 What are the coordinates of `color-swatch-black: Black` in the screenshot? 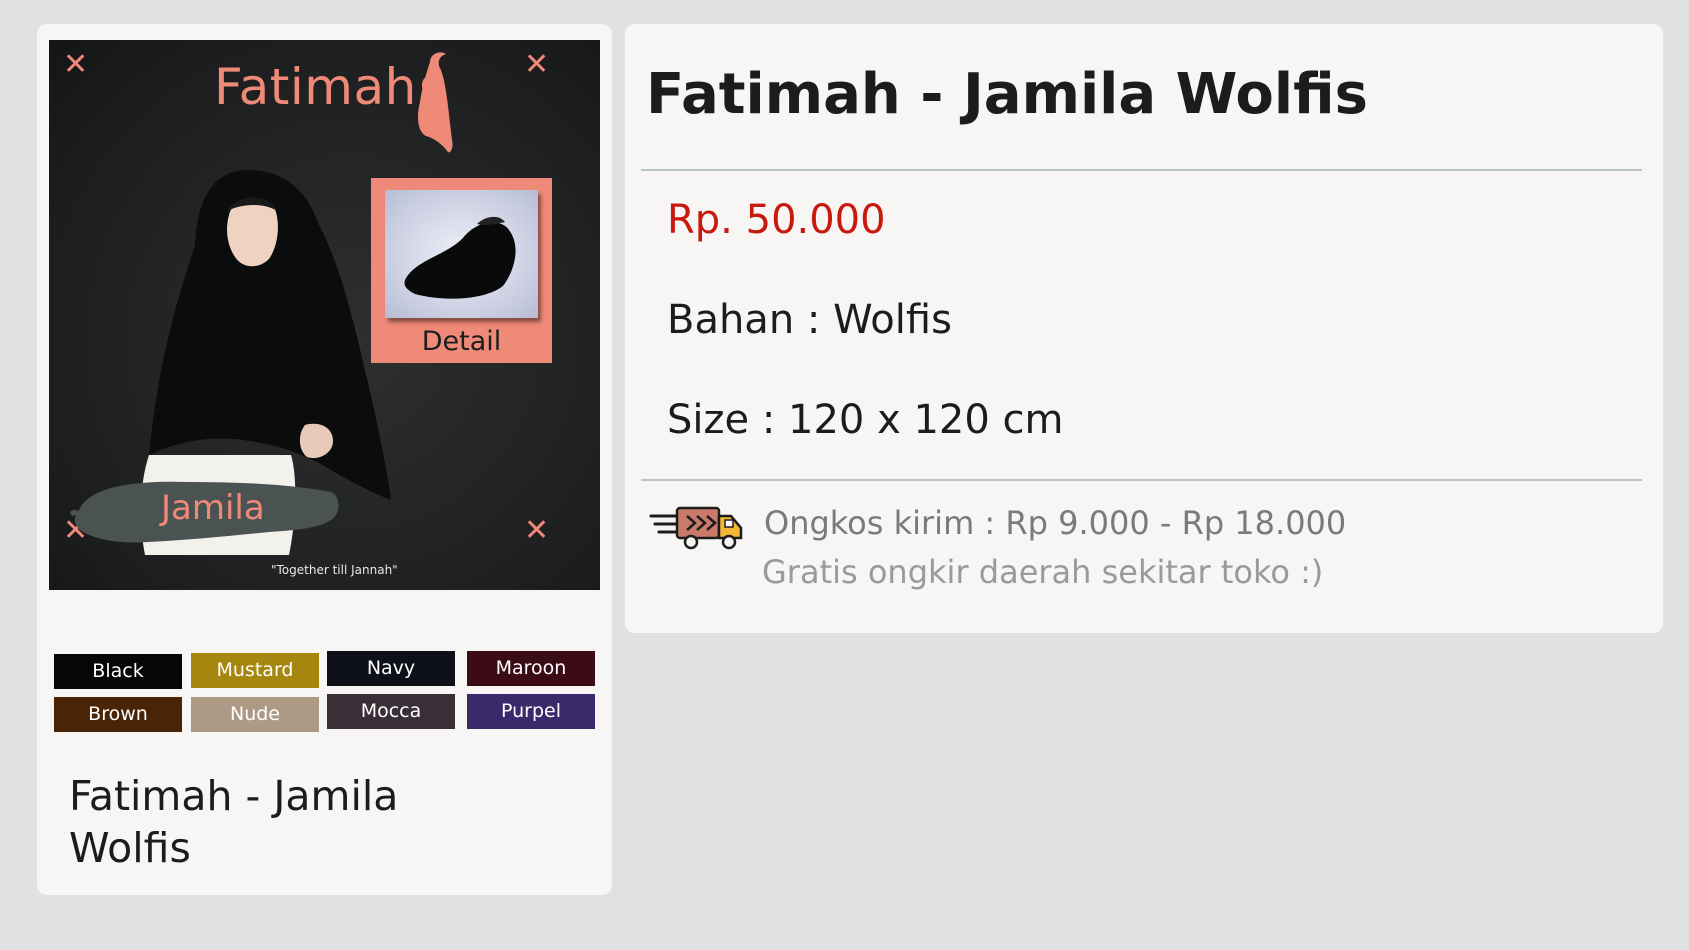 It's located at (118, 671).